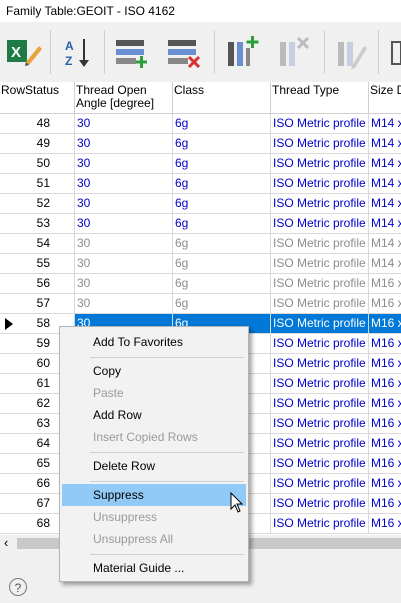  Describe the element at coordinates (37, 264) in the screenshot. I see `row-number-cell: 55` at that location.